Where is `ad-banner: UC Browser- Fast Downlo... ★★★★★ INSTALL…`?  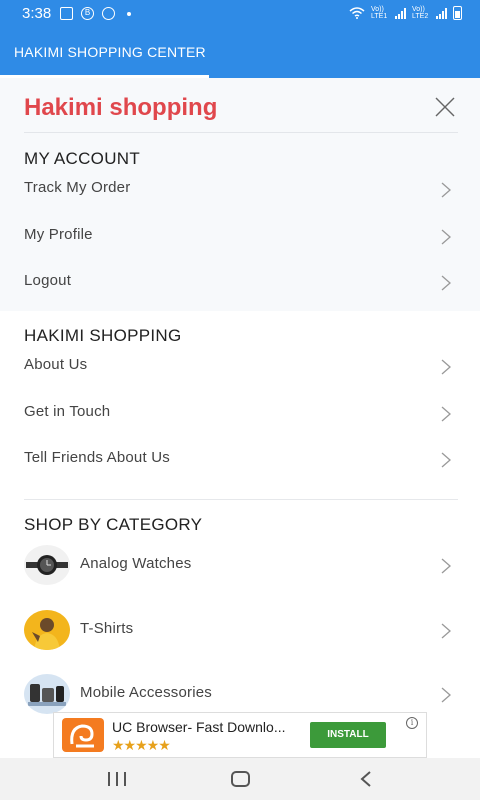
ad-banner: UC Browser- Fast Downlo... ★★★★★ INSTALL… is located at coordinates (240, 735).